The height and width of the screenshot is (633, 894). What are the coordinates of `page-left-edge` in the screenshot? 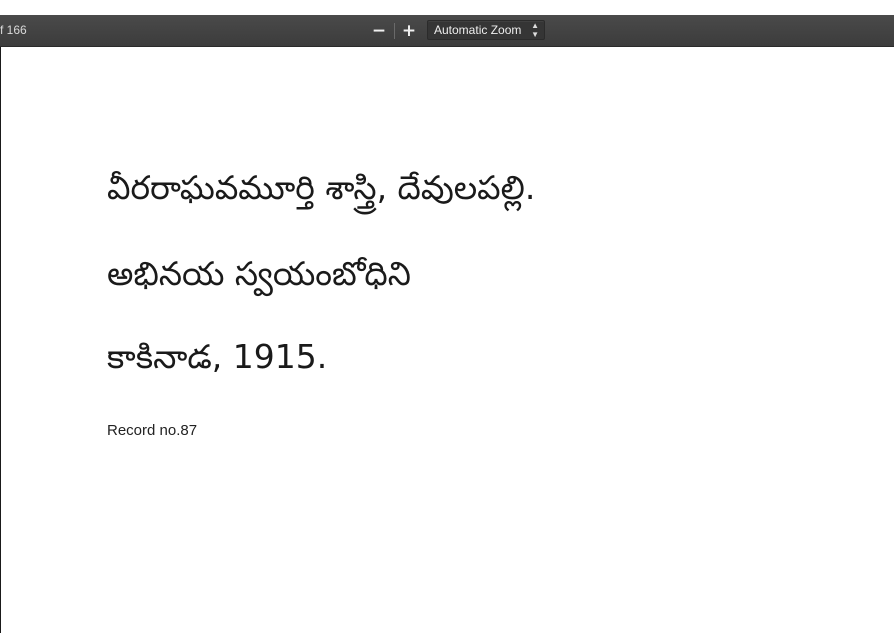 It's located at (0, 340).